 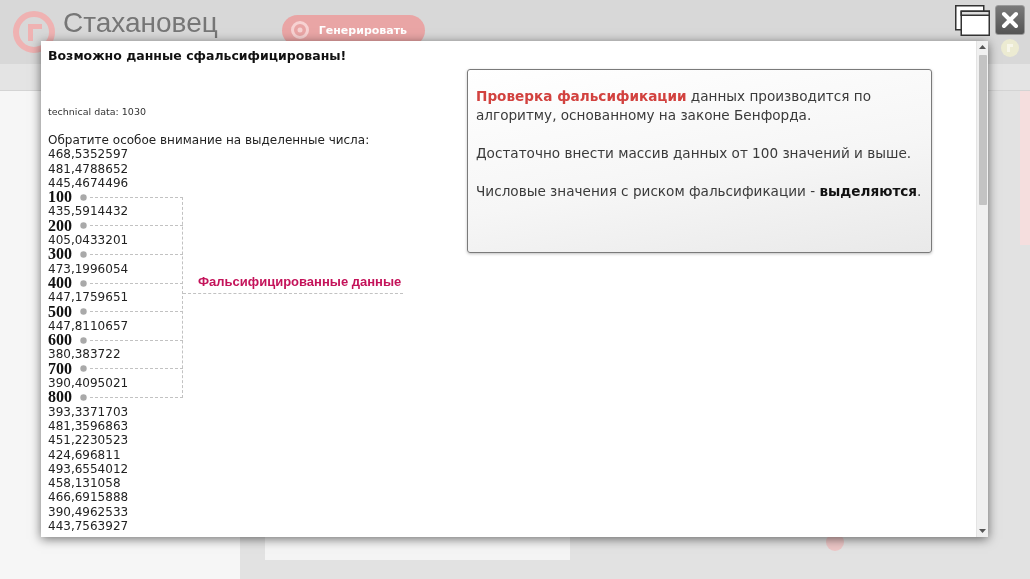 I want to click on number-value: 447,1759651, so click(x=88, y=297).